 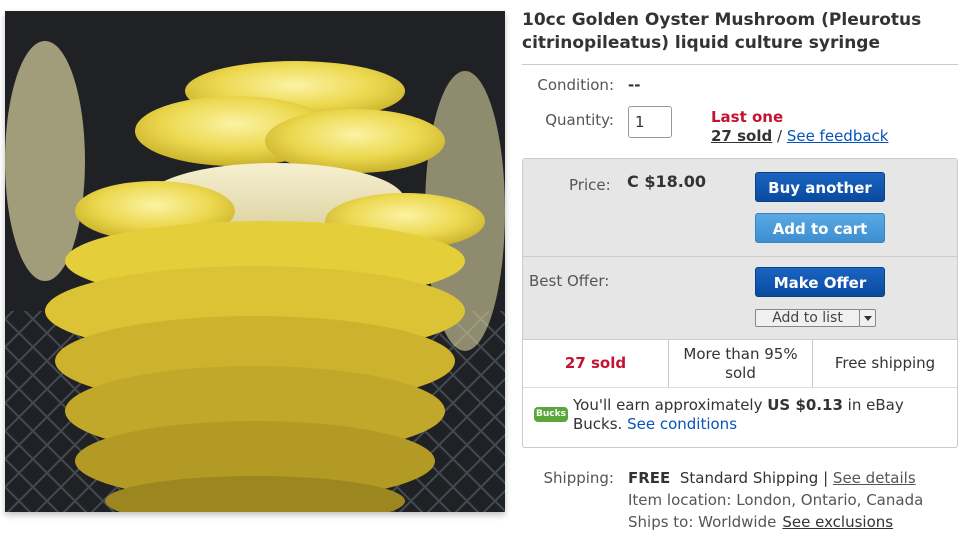 What do you see at coordinates (579, 120) in the screenshot?
I see `quantity-label: Quantity:` at bounding box center [579, 120].